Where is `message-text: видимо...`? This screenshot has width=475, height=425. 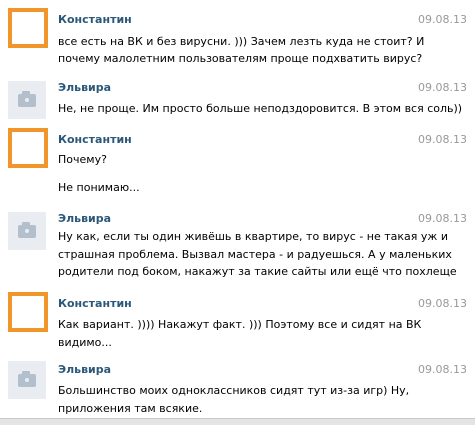
message-text: видимо... is located at coordinates (85, 342).